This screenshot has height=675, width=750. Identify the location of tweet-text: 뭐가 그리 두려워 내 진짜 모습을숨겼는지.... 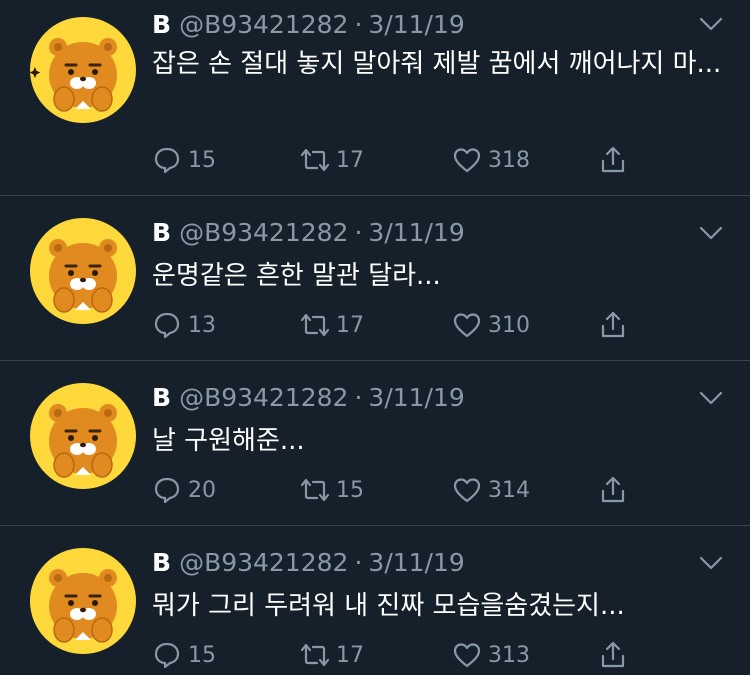
(388, 606).